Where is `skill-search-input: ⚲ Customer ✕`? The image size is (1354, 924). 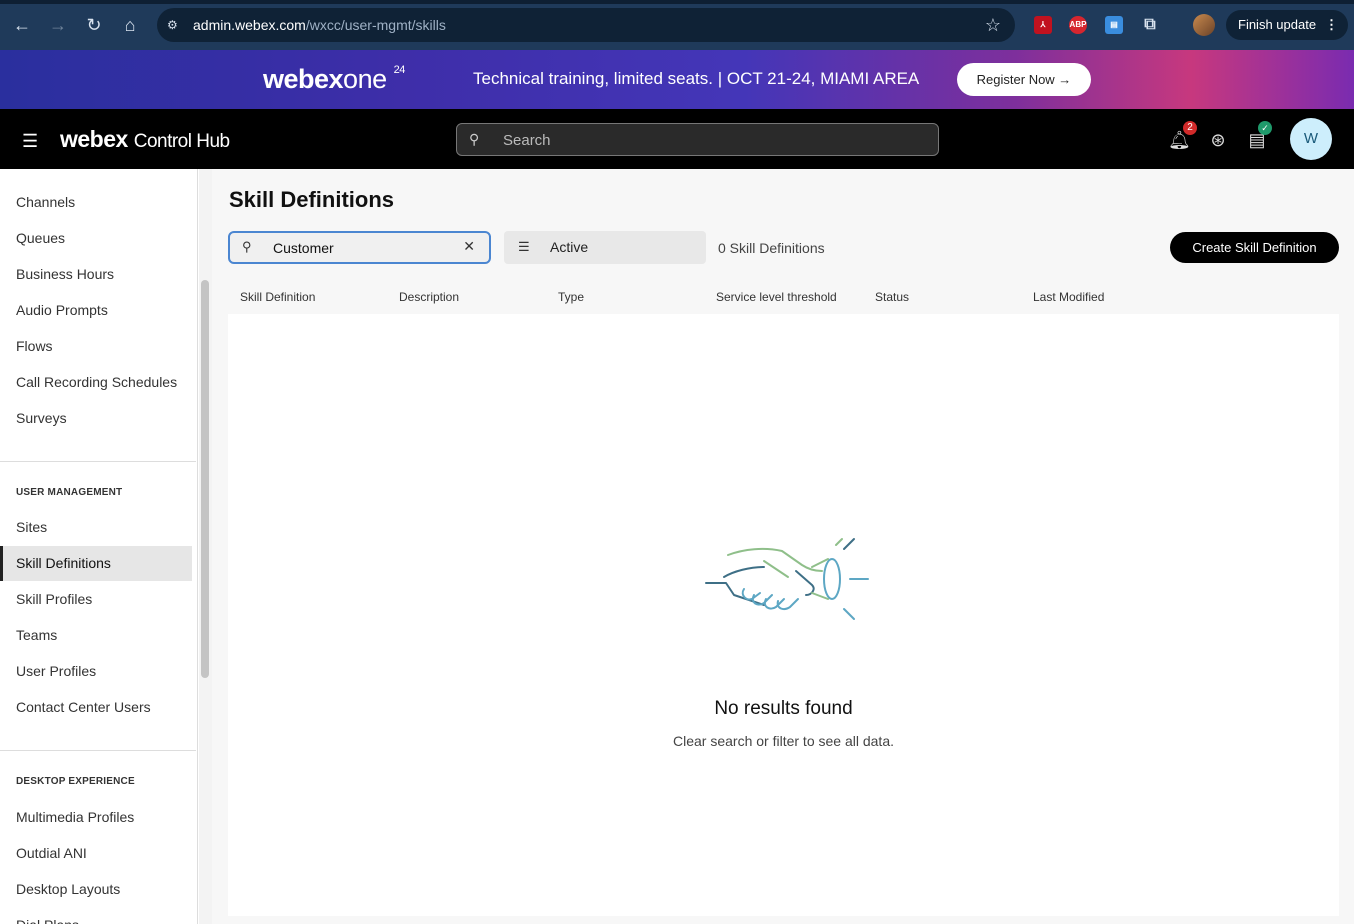 skill-search-input: ⚲ Customer ✕ is located at coordinates (359, 247).